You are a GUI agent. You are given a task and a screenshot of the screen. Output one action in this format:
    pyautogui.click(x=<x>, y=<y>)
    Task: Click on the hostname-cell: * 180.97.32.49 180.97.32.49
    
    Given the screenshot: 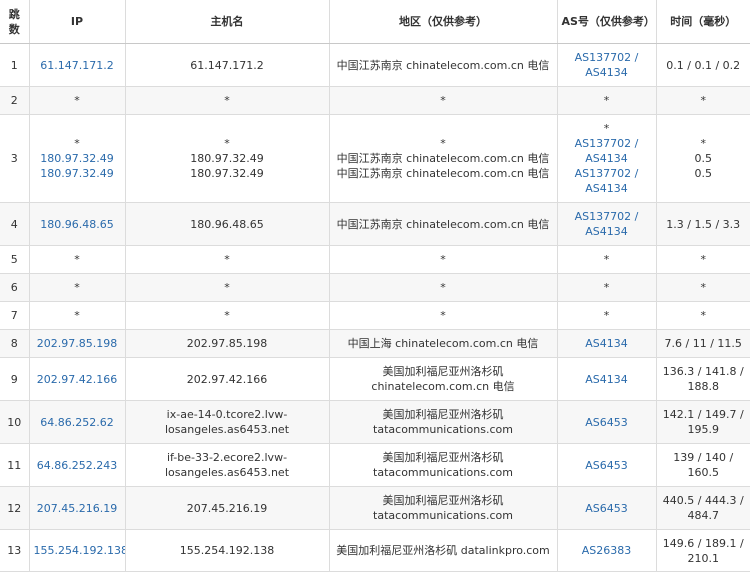 What is the action you would take?
    pyautogui.click(x=227, y=158)
    